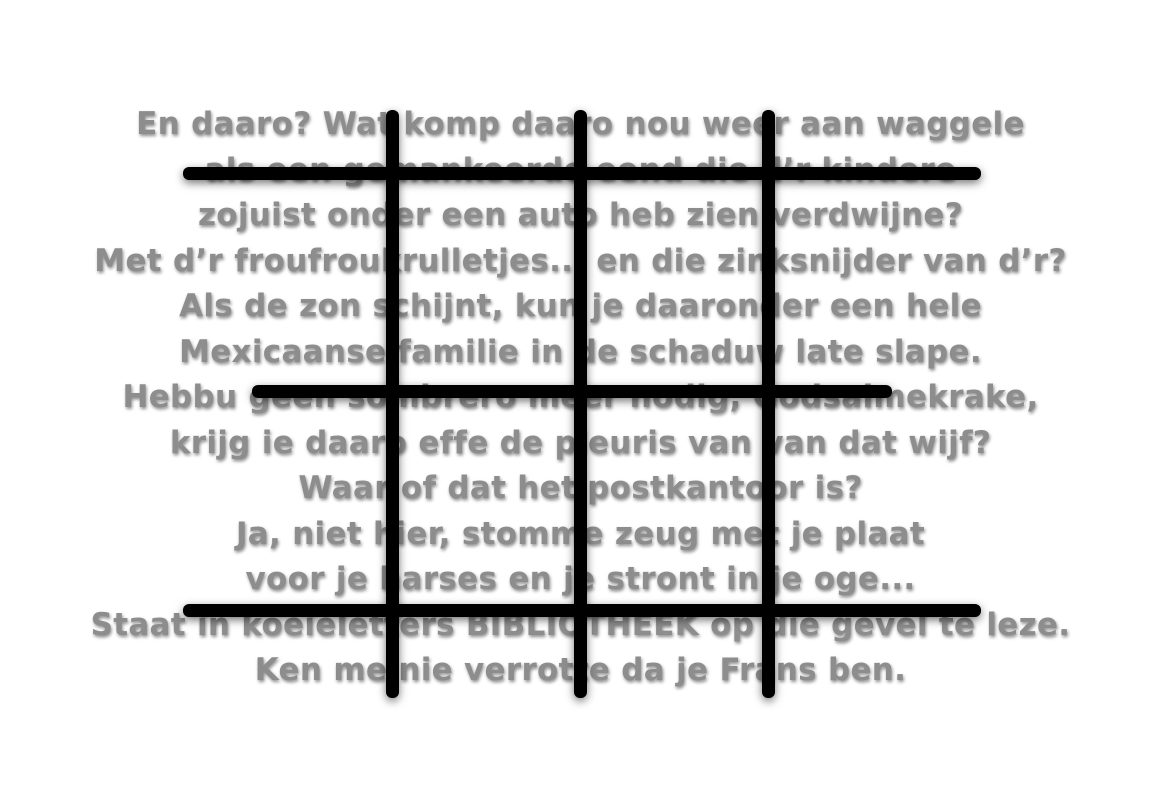  Describe the element at coordinates (582, 610) in the screenshot. I see `grid-bar-horizontal-bottom` at that location.